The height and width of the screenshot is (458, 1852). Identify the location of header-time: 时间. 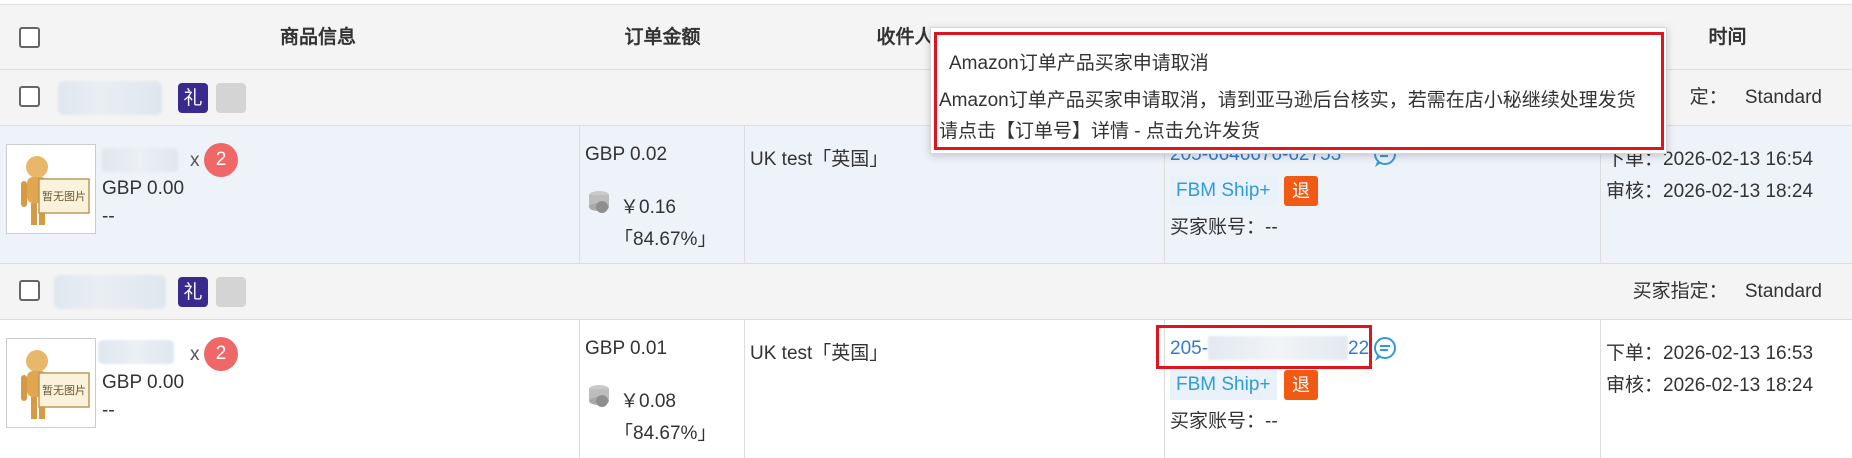
(1727, 37).